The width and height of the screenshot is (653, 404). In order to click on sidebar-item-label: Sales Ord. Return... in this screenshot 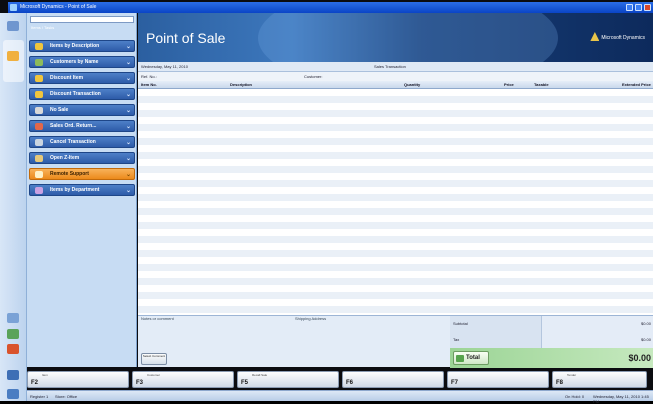, I will do `click(73, 126)`.